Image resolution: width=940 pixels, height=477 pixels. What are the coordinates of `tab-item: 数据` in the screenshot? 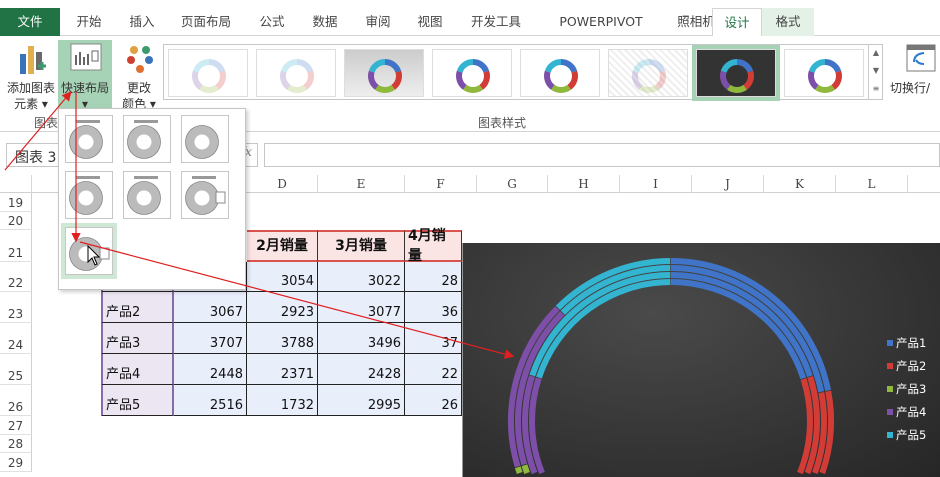 It's located at (325, 22).